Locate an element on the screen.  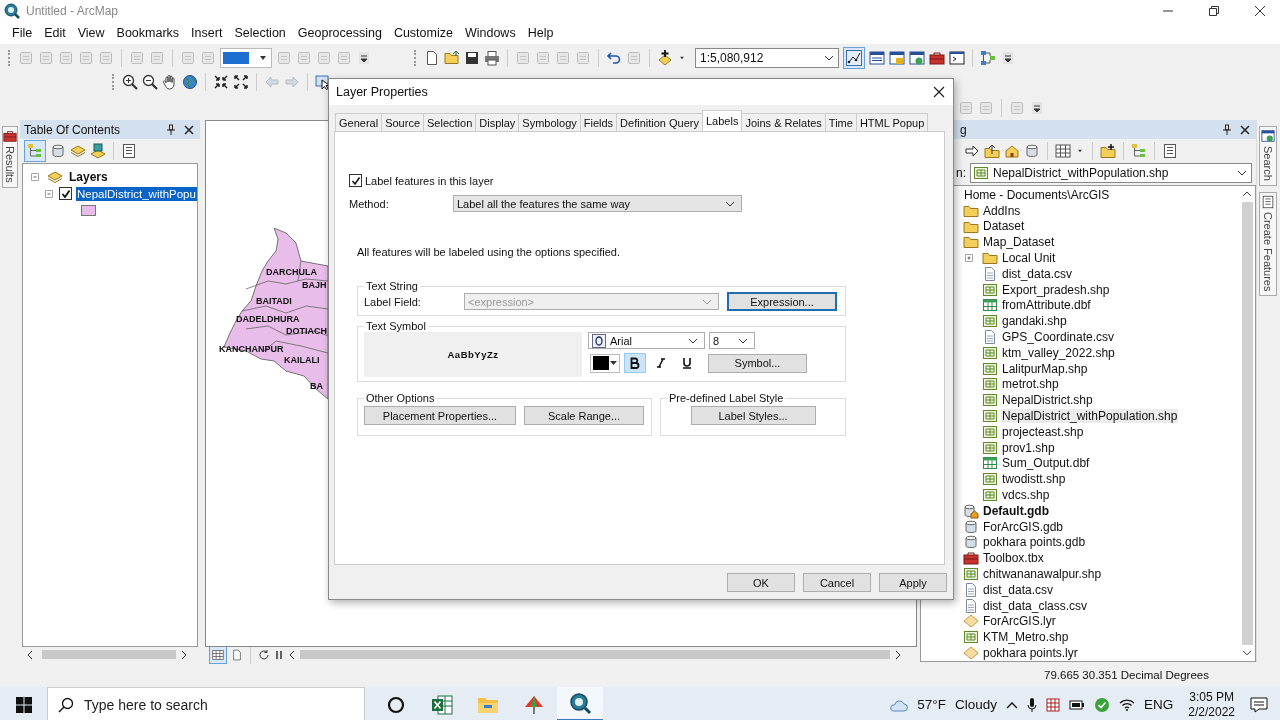
refresh-icon is located at coordinates (264, 654).